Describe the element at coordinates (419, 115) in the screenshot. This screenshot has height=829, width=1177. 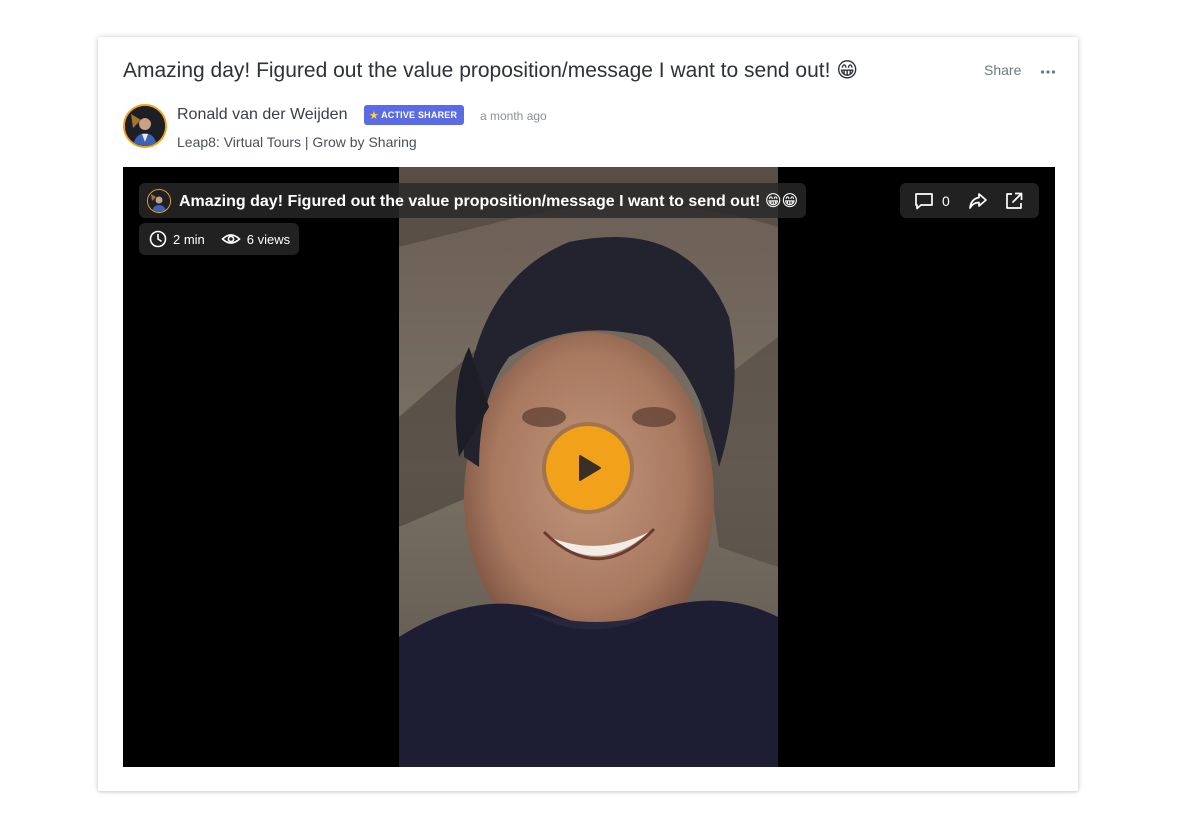
I see `badge-label: ACTIVE SHARER` at that location.